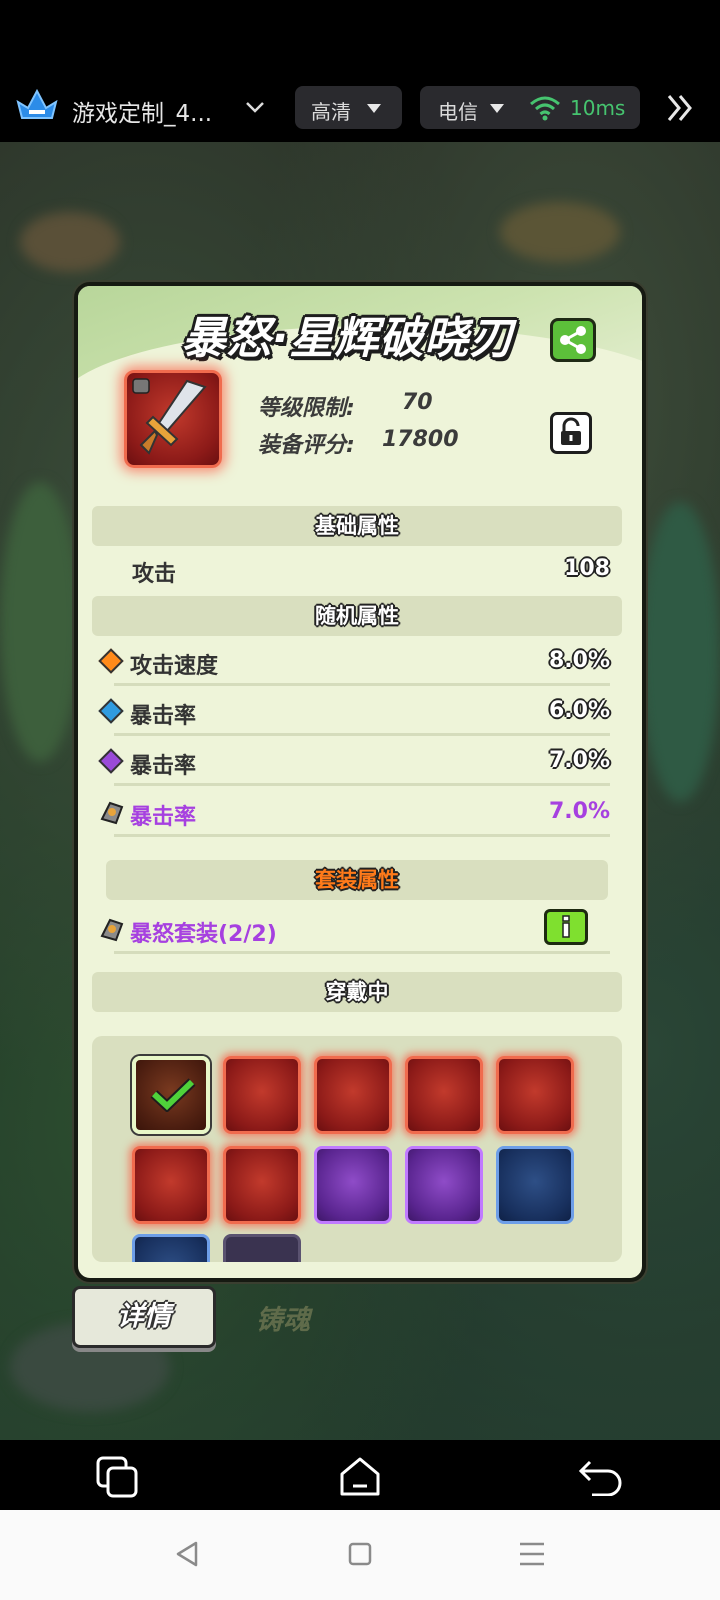 The height and width of the screenshot is (1600, 720). Describe the element at coordinates (187, 1554) in the screenshot. I see `system-back-icon` at that location.